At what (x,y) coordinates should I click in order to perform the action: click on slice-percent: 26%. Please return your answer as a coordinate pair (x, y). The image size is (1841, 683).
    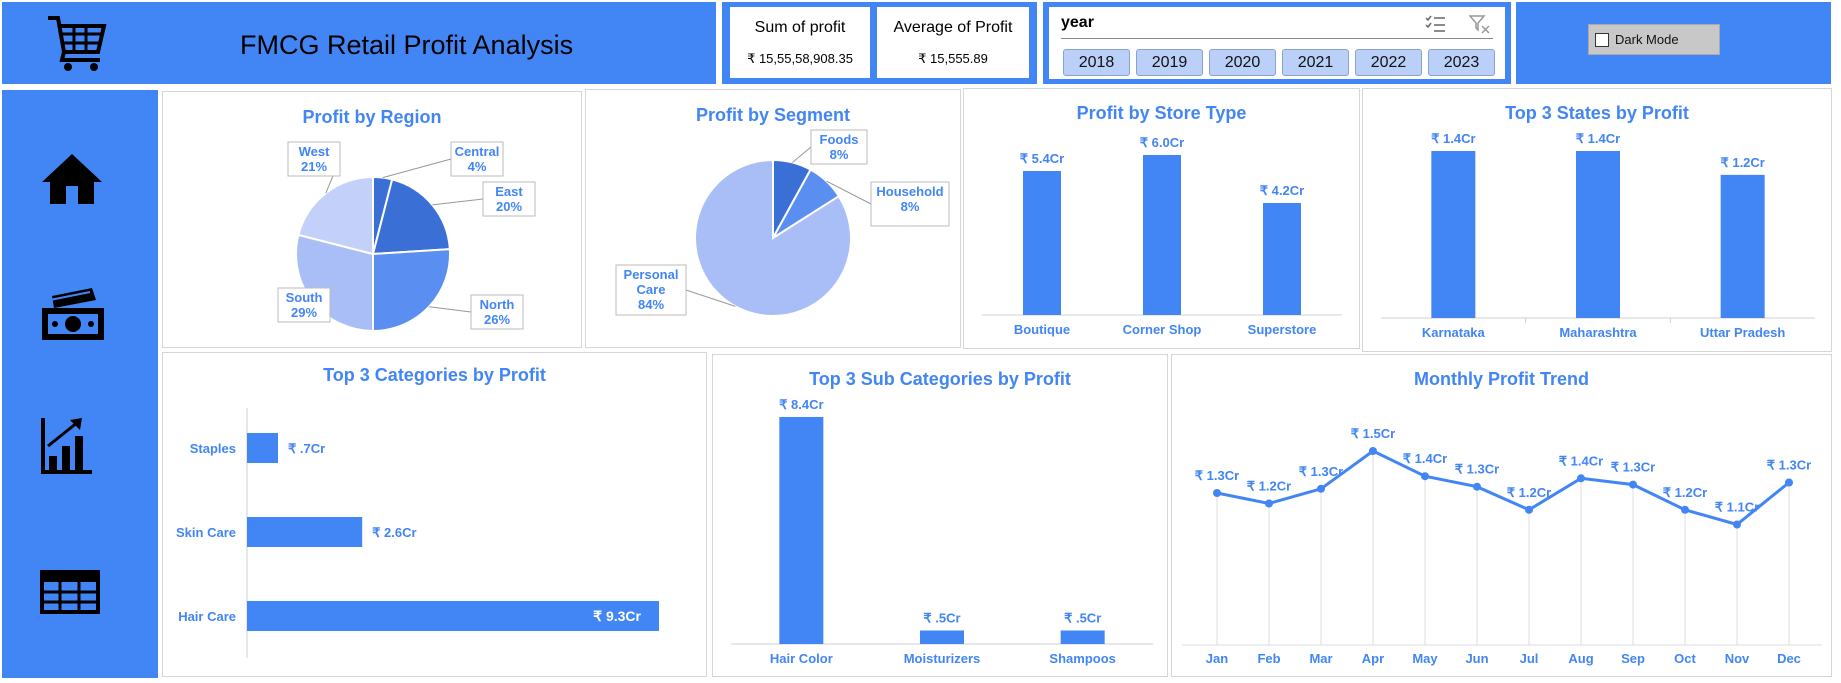
    Looking at the image, I should click on (497, 319).